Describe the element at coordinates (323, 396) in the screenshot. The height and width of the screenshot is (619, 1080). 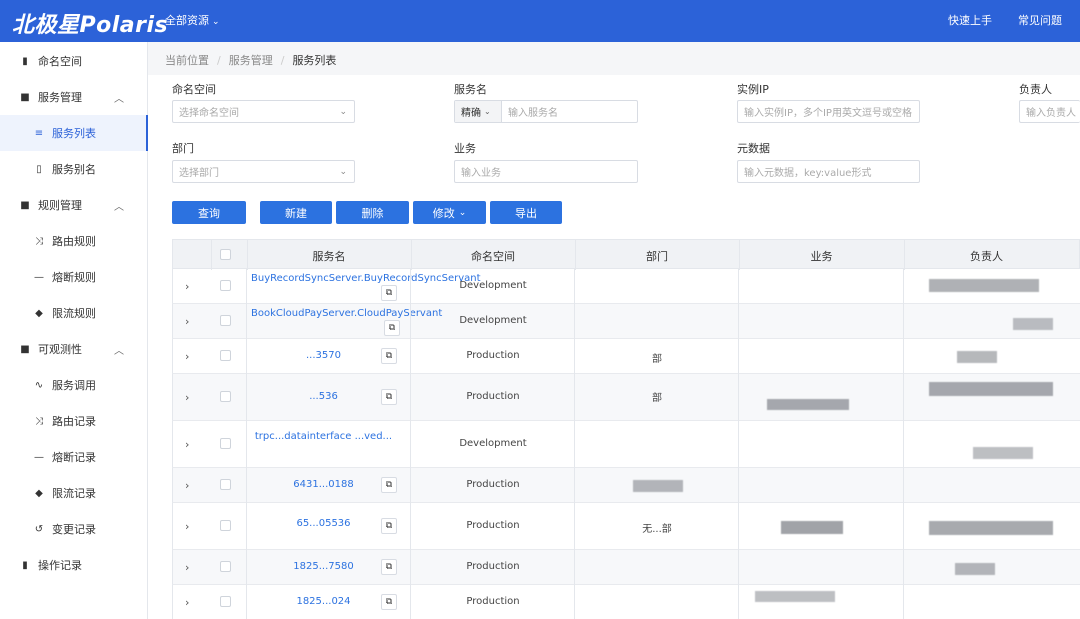
I see `service-name-link: ...536` at that location.